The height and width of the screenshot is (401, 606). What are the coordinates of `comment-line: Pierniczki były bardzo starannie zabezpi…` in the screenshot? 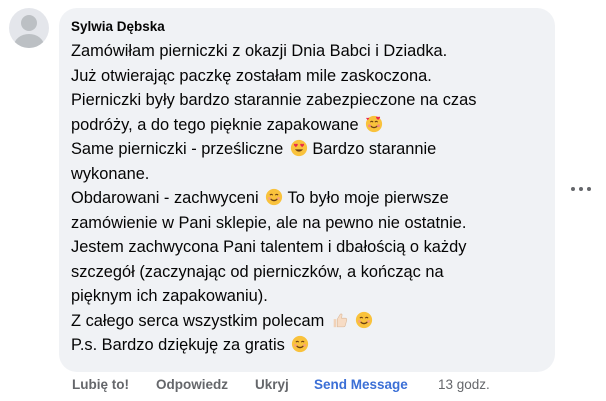 It's located at (274, 100).